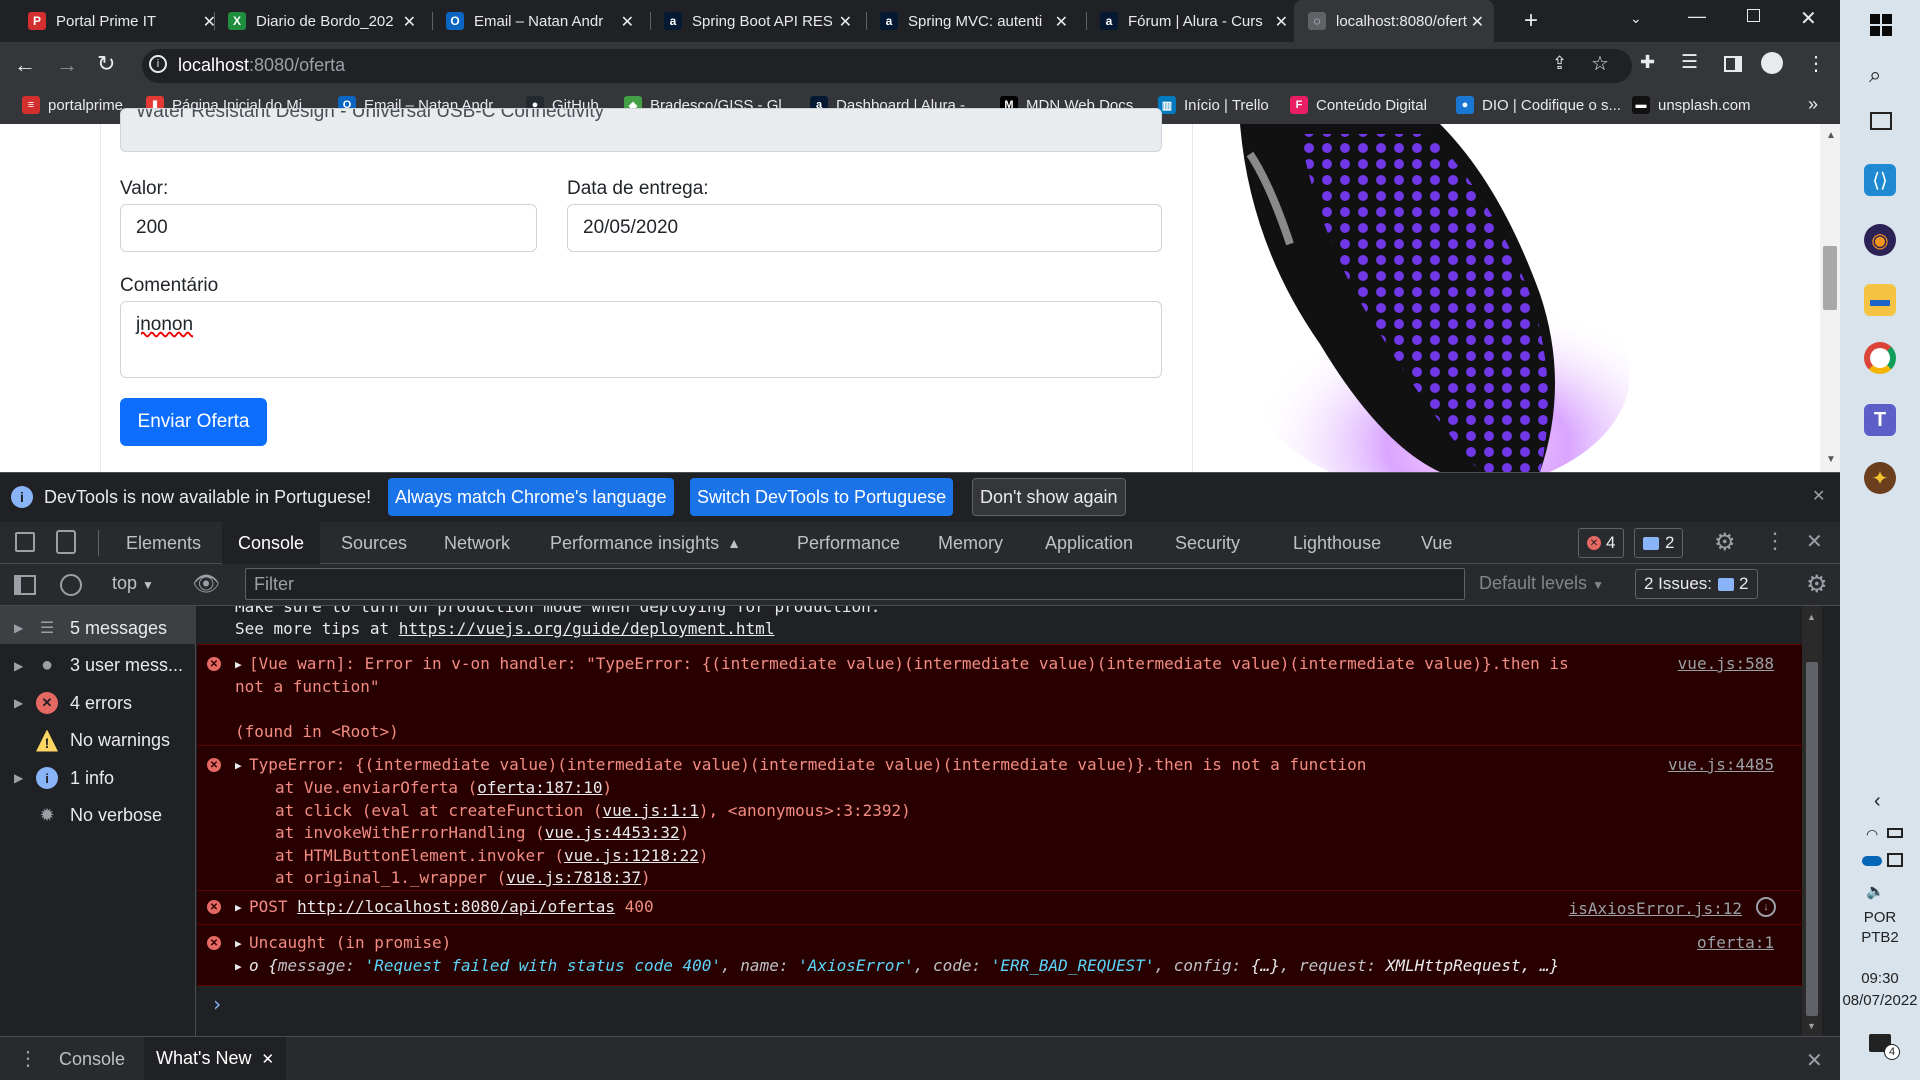 This screenshot has width=1920, height=1080. Describe the element at coordinates (1358, 105) in the screenshot. I see `bookmark-item: F Conteúdo Digital` at that location.